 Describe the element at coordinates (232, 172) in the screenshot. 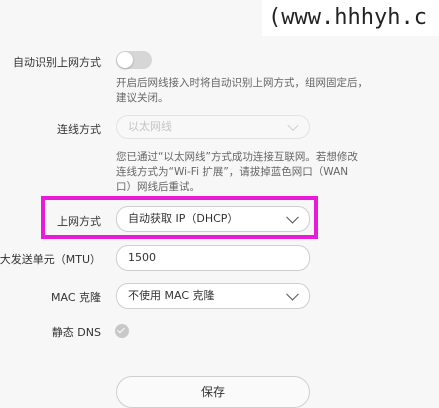

I see `connection-hint-2: 连线方式为“Wi-Fi 扩展”，请拔掉蓝色网口（WAN` at that location.